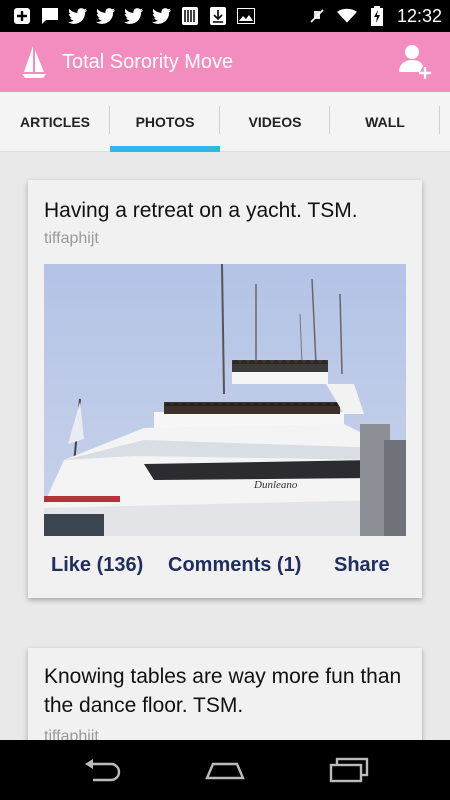 This screenshot has width=450, height=800. I want to click on sailboat-icon, so click(34, 62).